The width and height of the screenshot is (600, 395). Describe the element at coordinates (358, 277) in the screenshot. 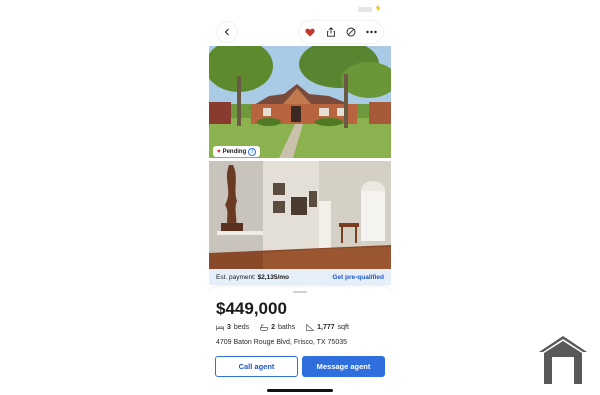

I see `prequalify-link: Get pre-qualified` at that location.